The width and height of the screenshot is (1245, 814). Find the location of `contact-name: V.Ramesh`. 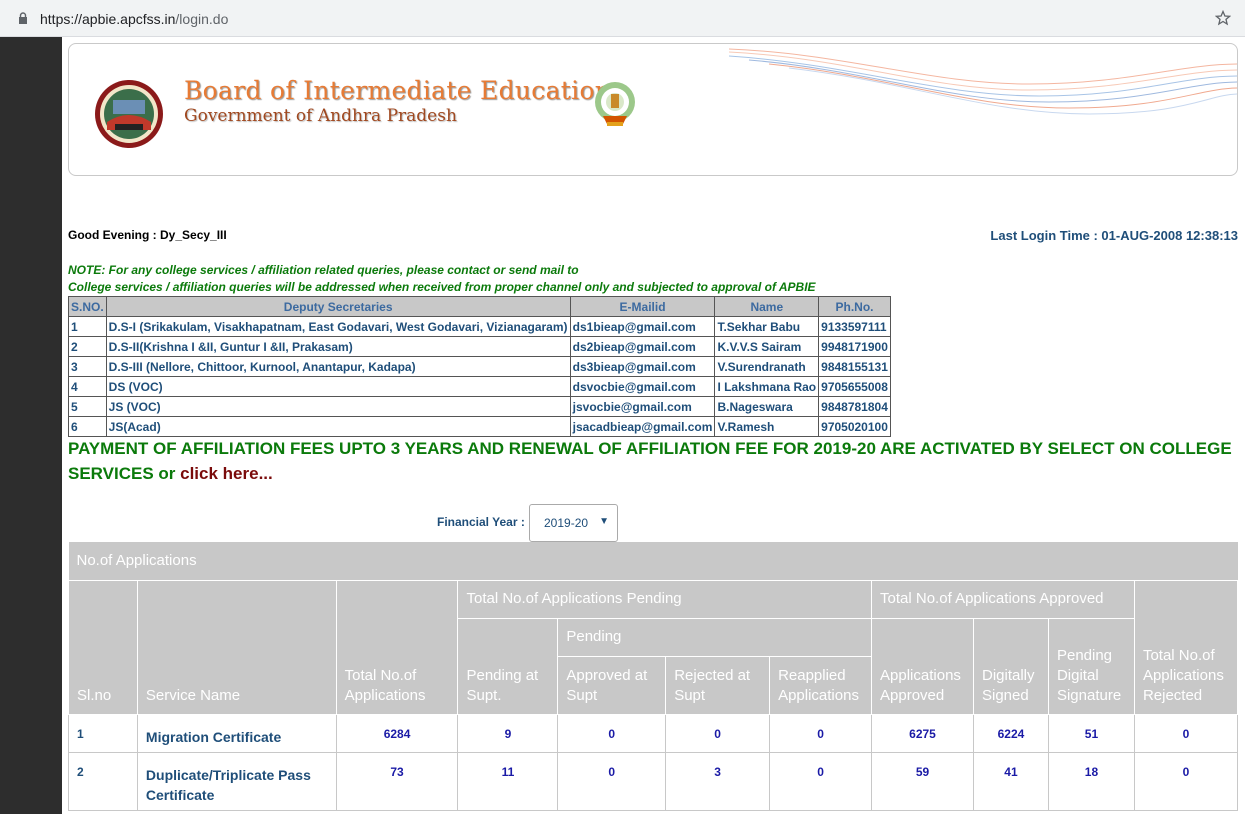

contact-name: V.Ramesh is located at coordinates (767, 426).